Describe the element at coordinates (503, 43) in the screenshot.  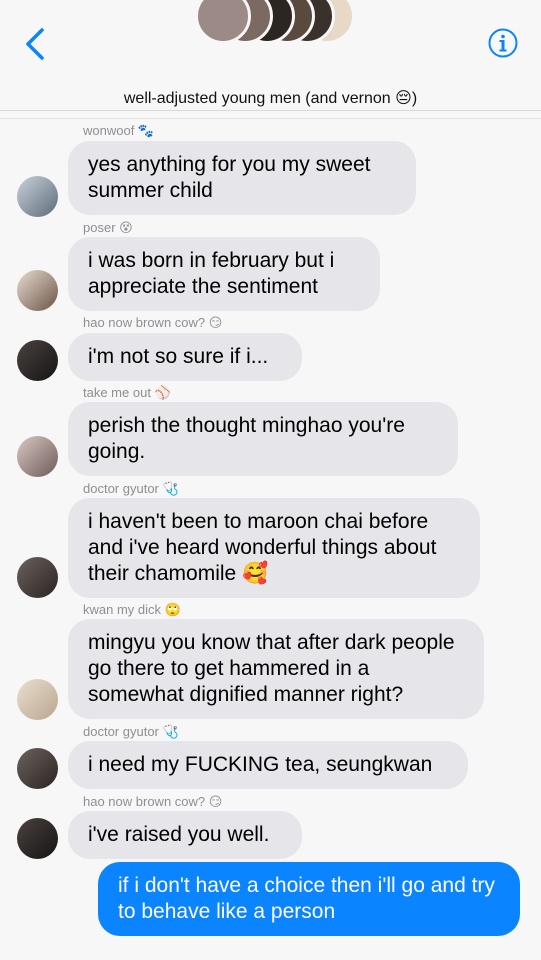
I see `info-icon` at that location.